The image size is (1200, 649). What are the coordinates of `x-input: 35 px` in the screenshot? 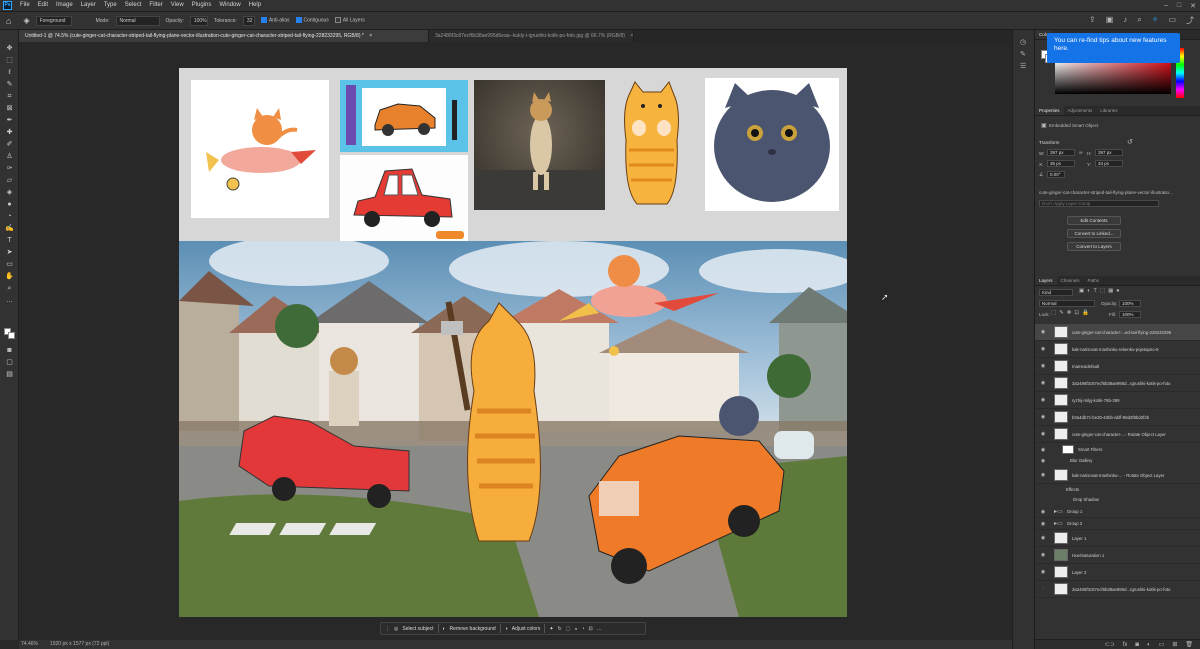 It's located at (1061, 163).